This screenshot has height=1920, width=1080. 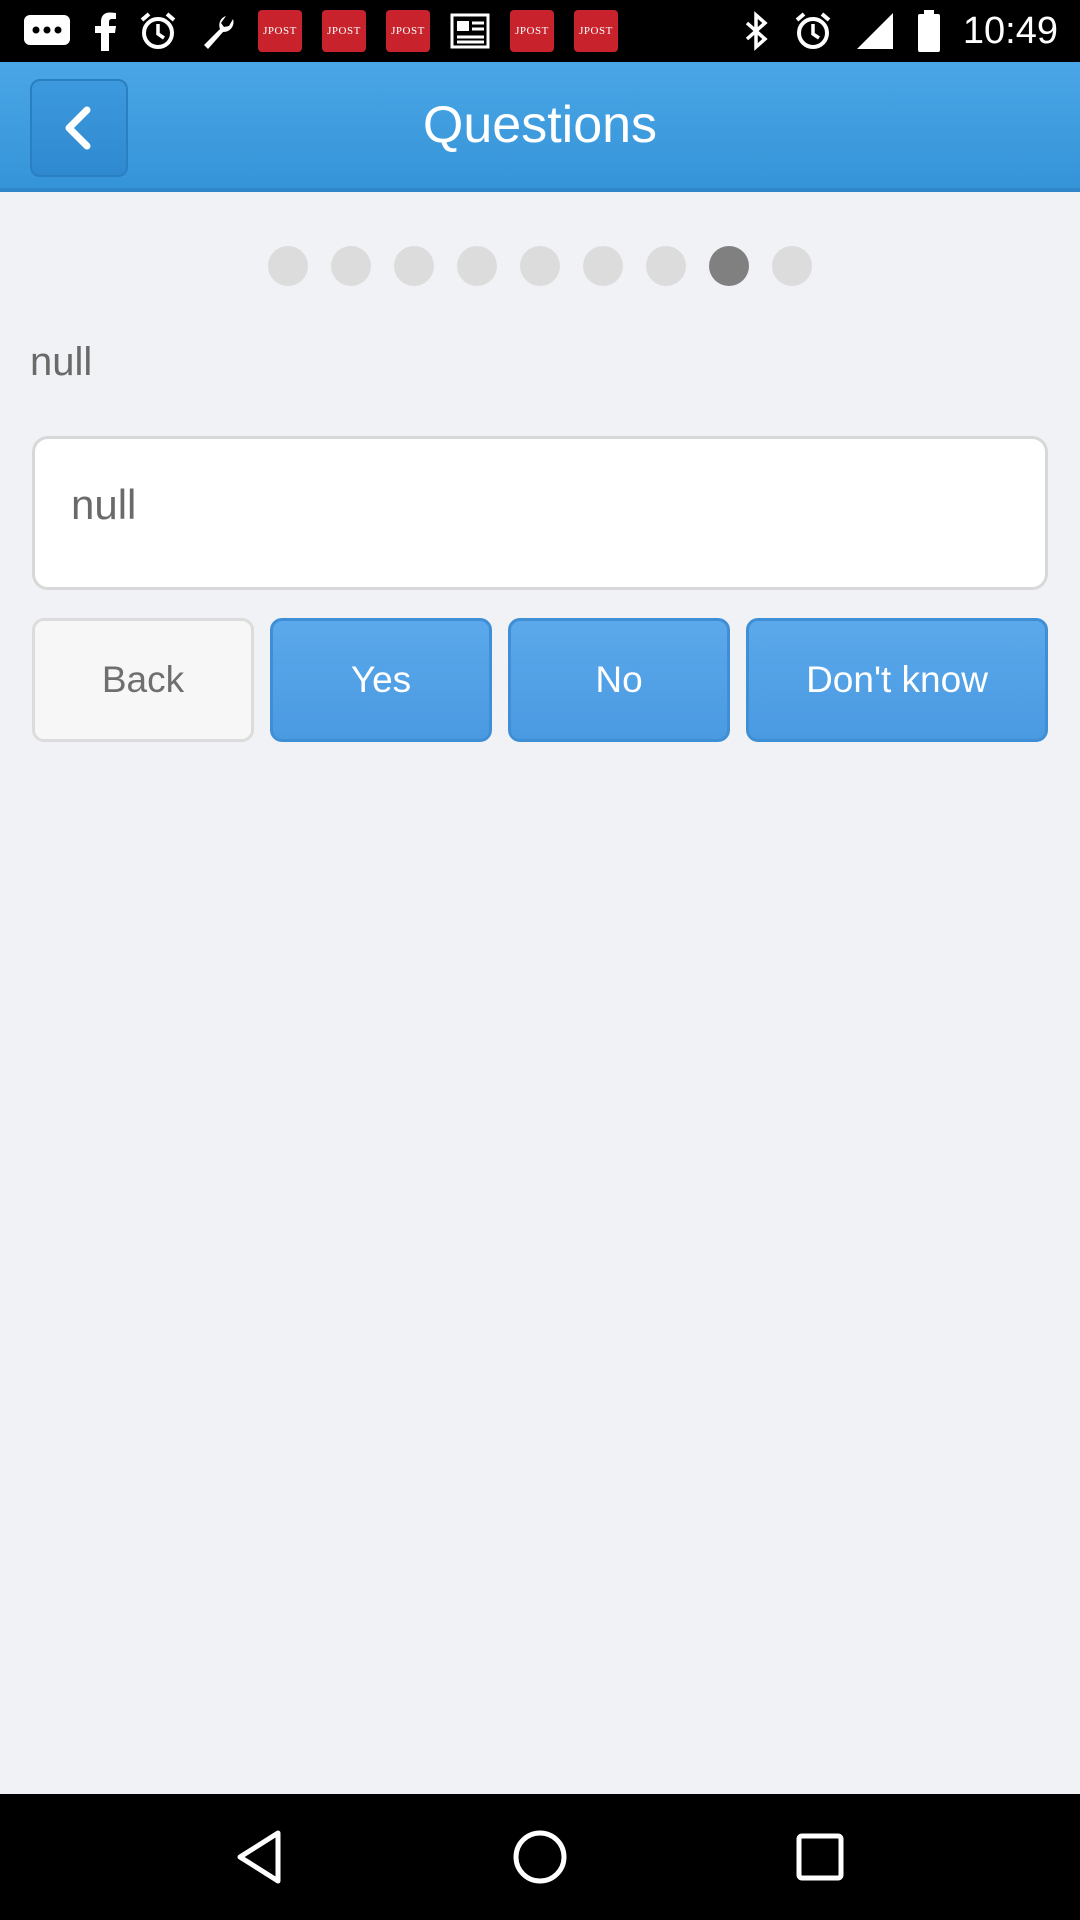 I want to click on nav-home-button, so click(x=540, y=1857).